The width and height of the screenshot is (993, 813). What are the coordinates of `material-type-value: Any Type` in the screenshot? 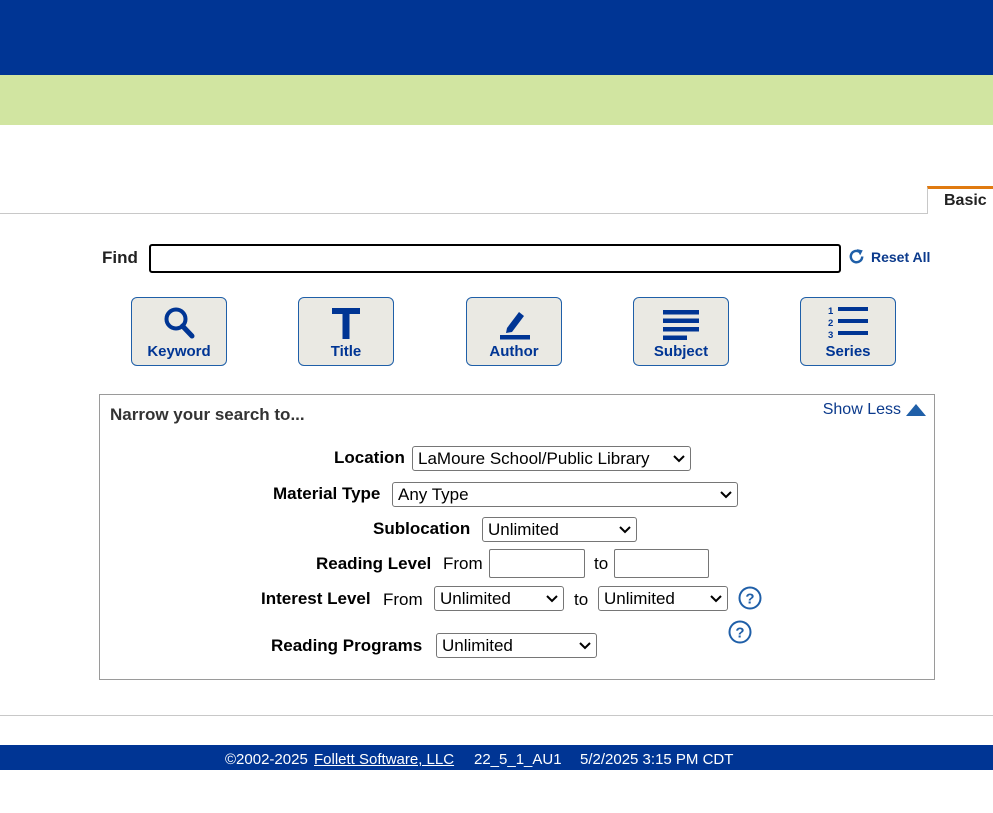 It's located at (433, 494).